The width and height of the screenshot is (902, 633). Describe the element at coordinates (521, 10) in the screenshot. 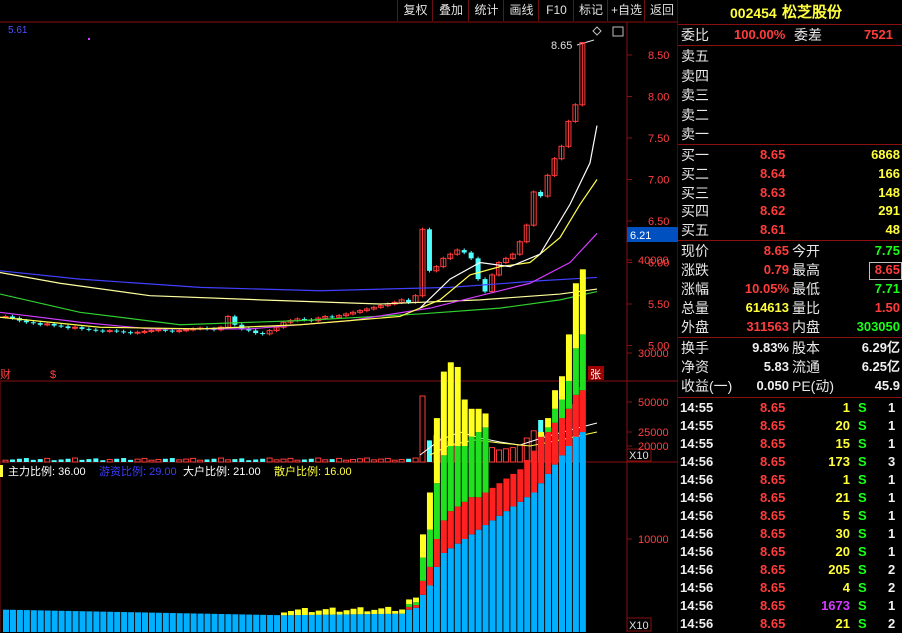

I see `toolbar-btn-3: 画线` at that location.